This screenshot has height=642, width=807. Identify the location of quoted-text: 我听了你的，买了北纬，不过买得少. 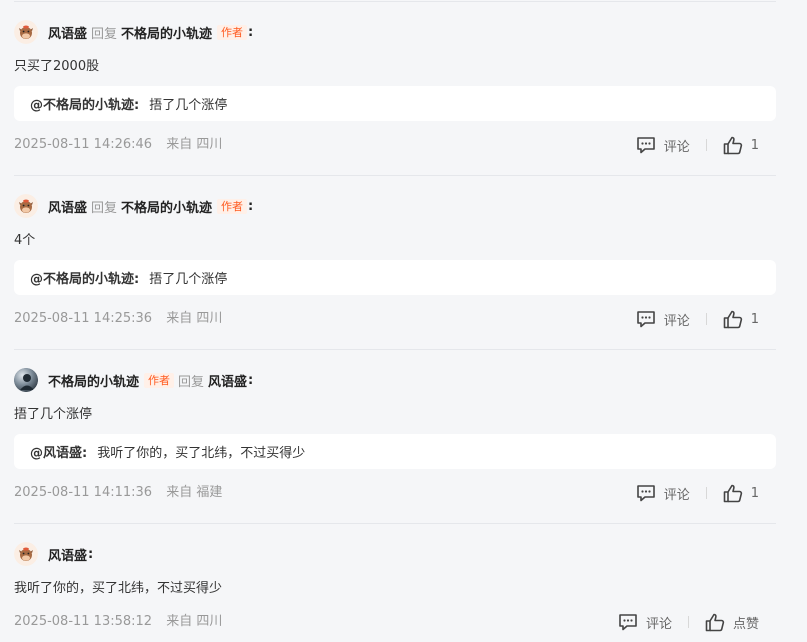
(201, 453).